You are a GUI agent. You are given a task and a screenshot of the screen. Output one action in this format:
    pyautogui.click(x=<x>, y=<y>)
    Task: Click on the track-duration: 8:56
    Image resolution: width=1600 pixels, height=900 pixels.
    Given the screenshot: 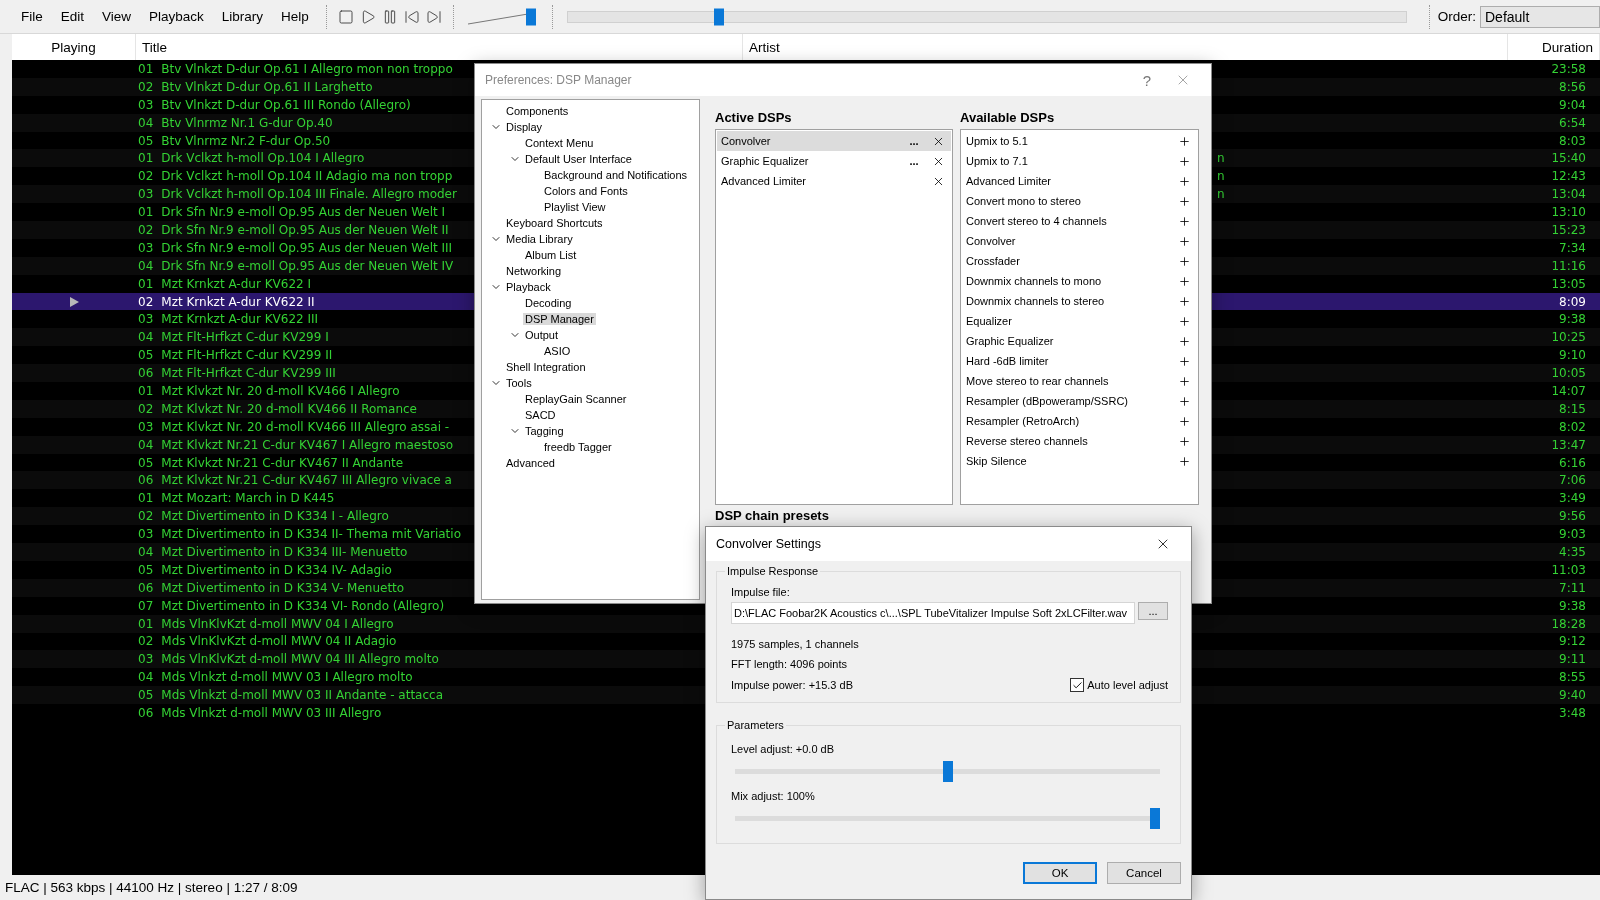 What is the action you would take?
    pyautogui.click(x=1572, y=86)
    